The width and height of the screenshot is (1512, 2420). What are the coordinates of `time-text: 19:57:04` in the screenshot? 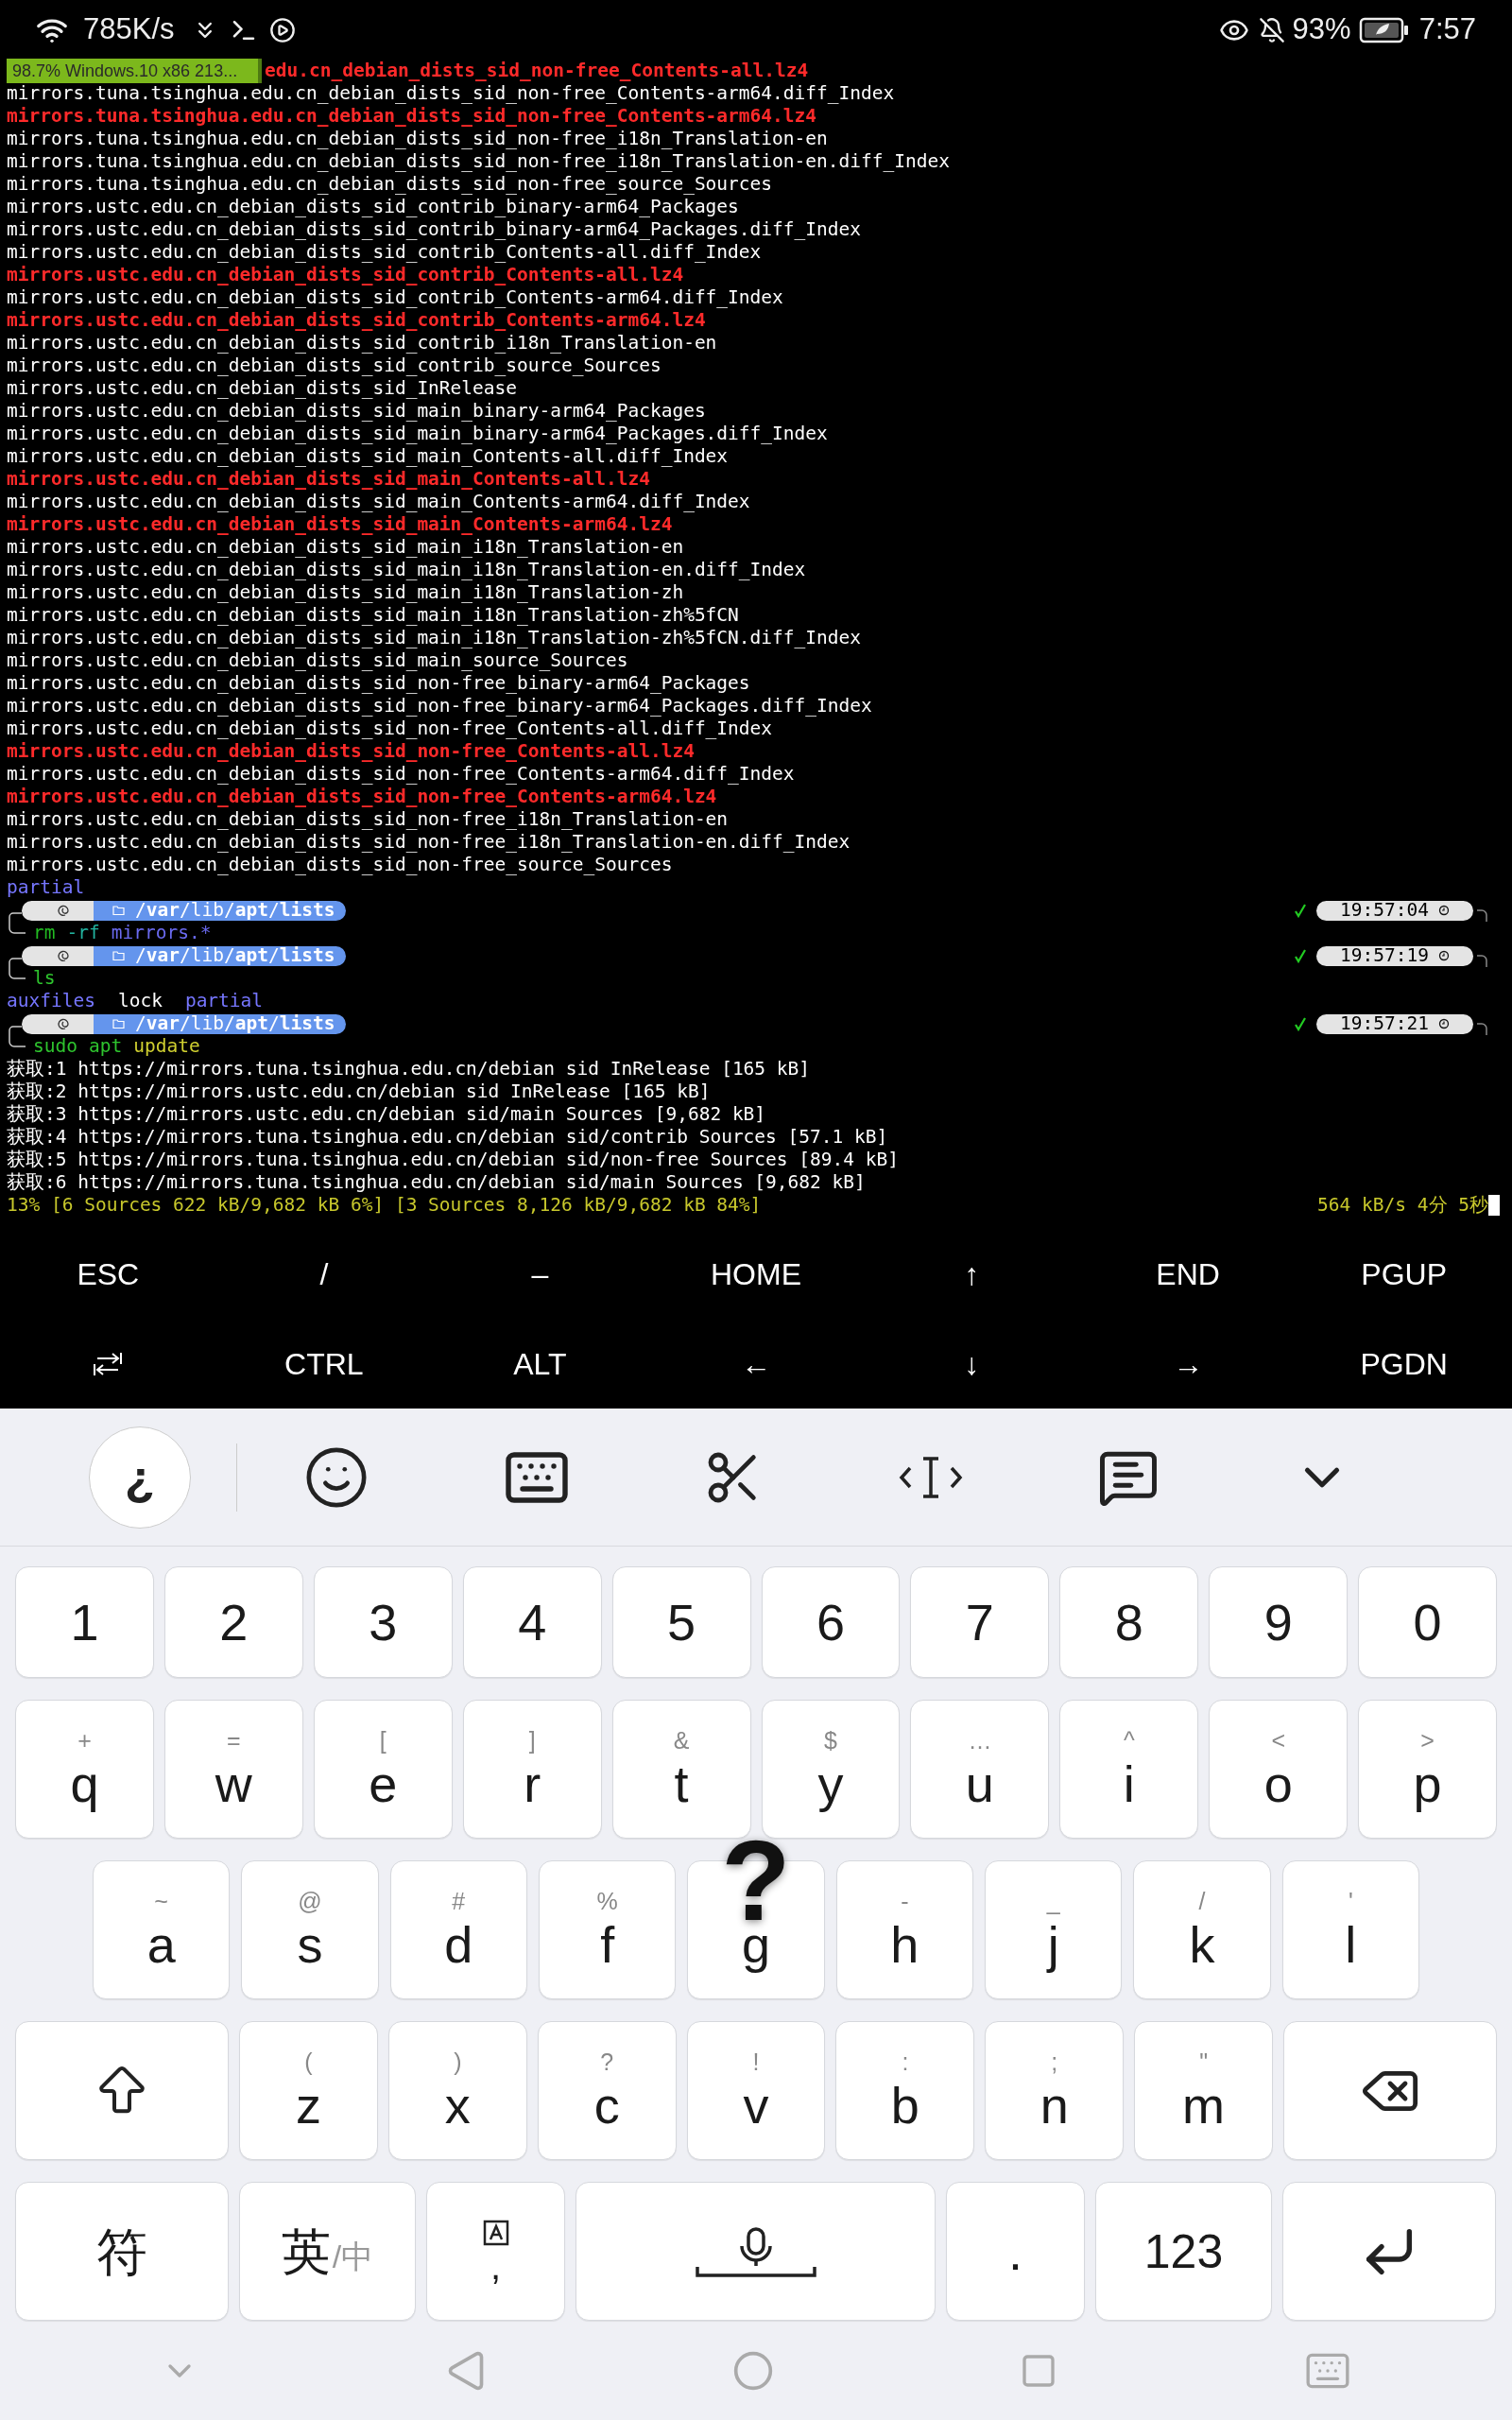 It's located at (1384, 910).